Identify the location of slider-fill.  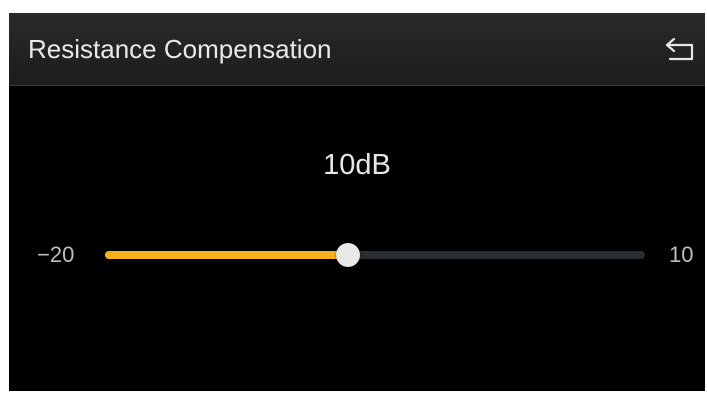
(226, 255).